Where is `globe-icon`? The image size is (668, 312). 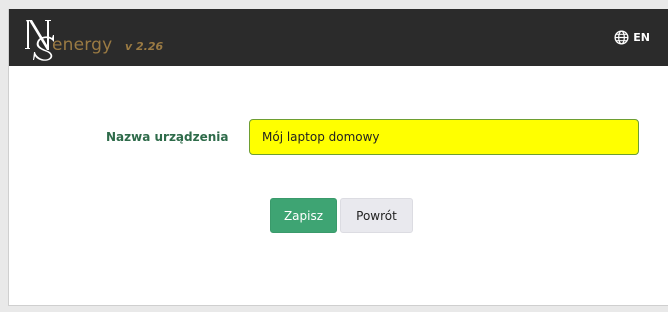 globe-icon is located at coordinates (621, 37).